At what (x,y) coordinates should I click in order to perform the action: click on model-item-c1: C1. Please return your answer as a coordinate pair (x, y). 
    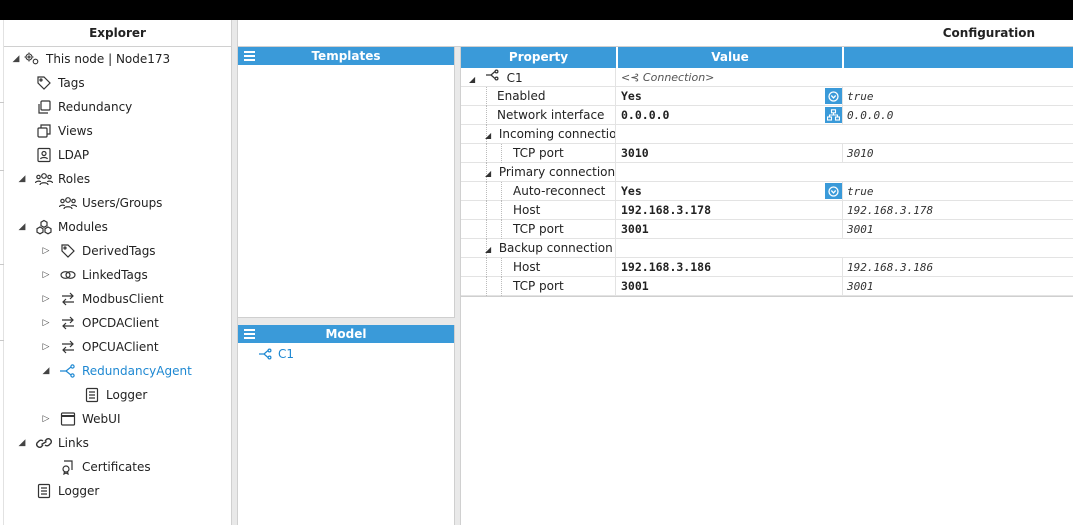
    Looking at the image, I should click on (276, 354).